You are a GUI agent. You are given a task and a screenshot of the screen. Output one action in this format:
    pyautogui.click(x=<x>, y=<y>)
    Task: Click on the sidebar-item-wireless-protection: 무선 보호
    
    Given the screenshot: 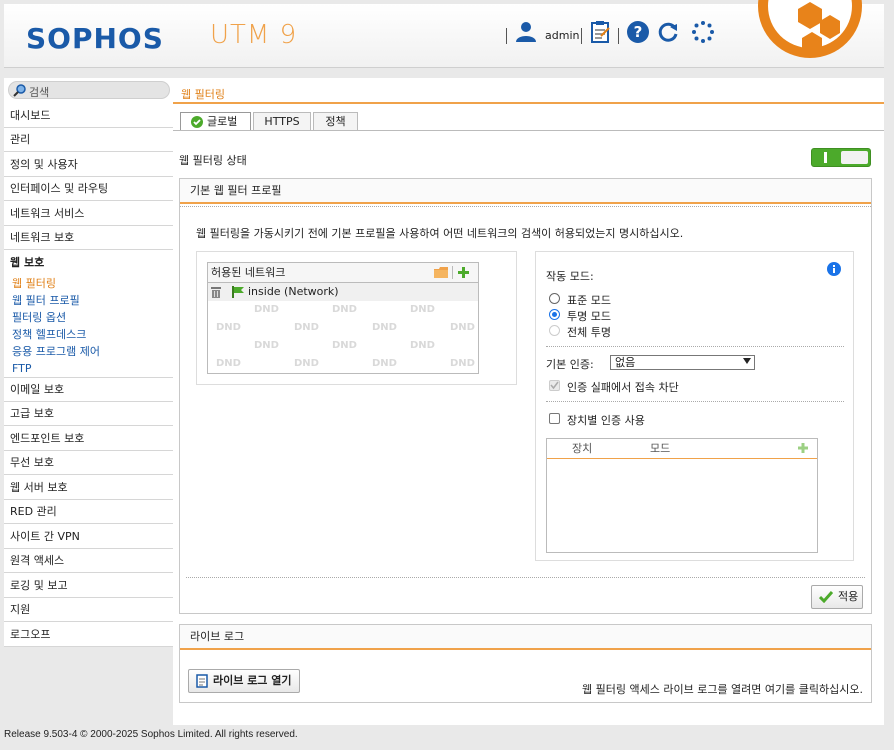 What is the action you would take?
    pyautogui.click(x=88, y=463)
    